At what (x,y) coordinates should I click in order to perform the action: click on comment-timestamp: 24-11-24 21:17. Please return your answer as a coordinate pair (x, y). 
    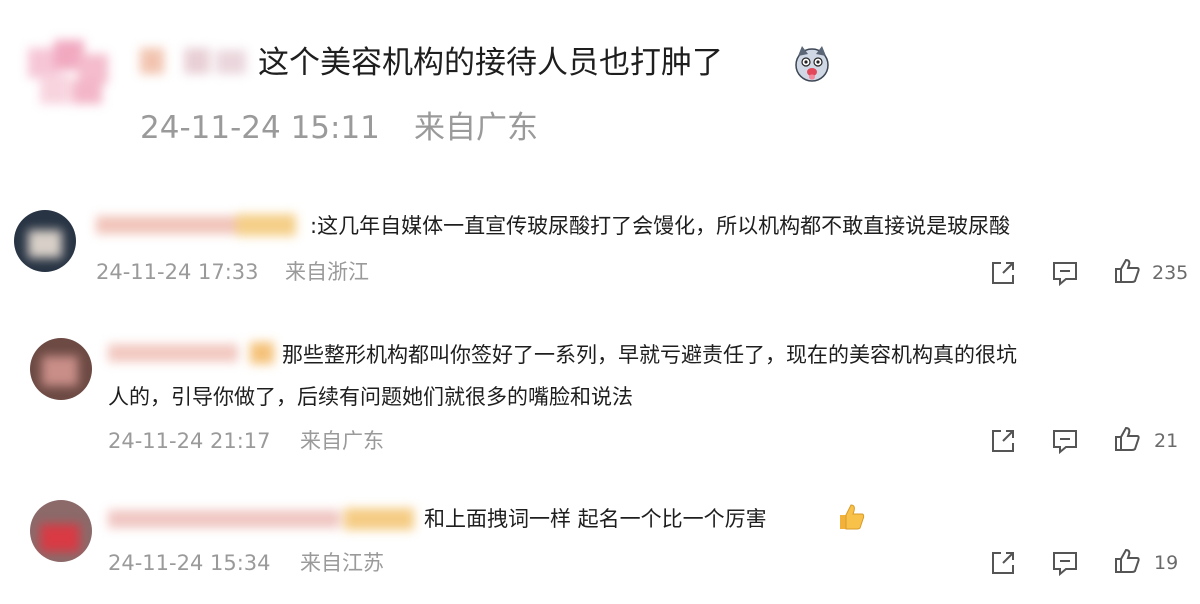
    Looking at the image, I should click on (189, 441).